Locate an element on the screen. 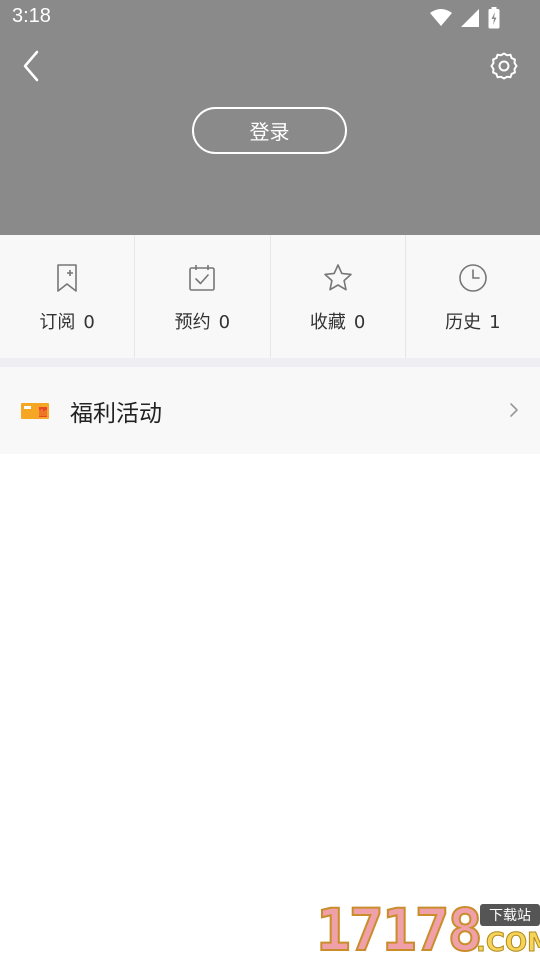 This screenshot has width=540, height=960. battery-charging-icon is located at coordinates (494, 18).